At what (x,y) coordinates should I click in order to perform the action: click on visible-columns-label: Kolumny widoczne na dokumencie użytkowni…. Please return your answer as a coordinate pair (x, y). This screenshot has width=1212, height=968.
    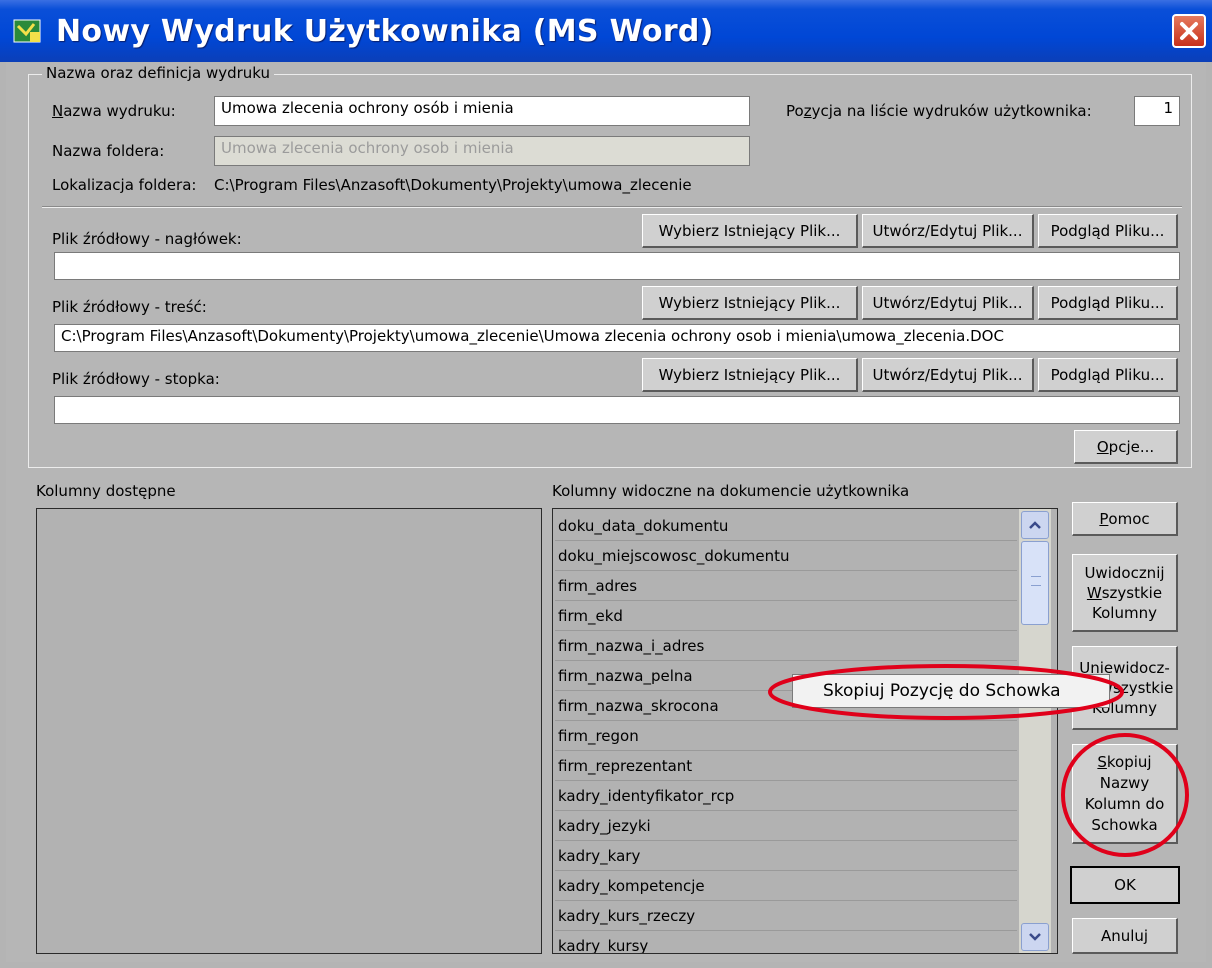
    Looking at the image, I should click on (731, 491).